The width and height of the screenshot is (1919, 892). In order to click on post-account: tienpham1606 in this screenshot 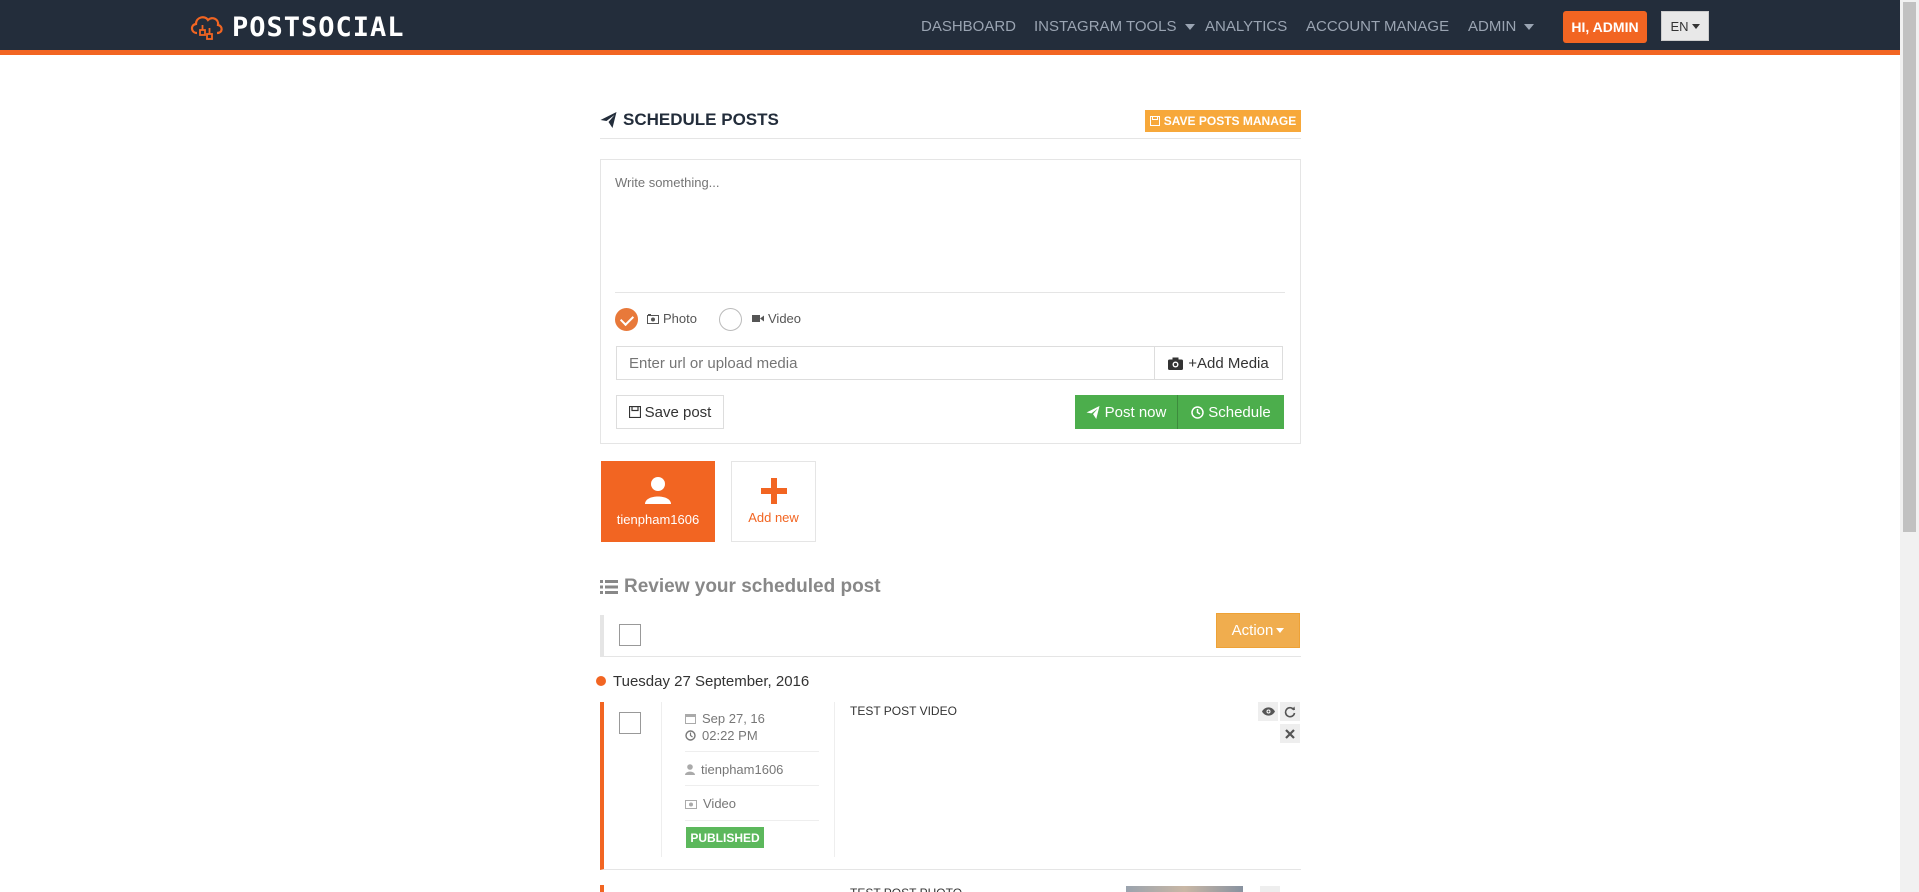, I will do `click(734, 769)`.